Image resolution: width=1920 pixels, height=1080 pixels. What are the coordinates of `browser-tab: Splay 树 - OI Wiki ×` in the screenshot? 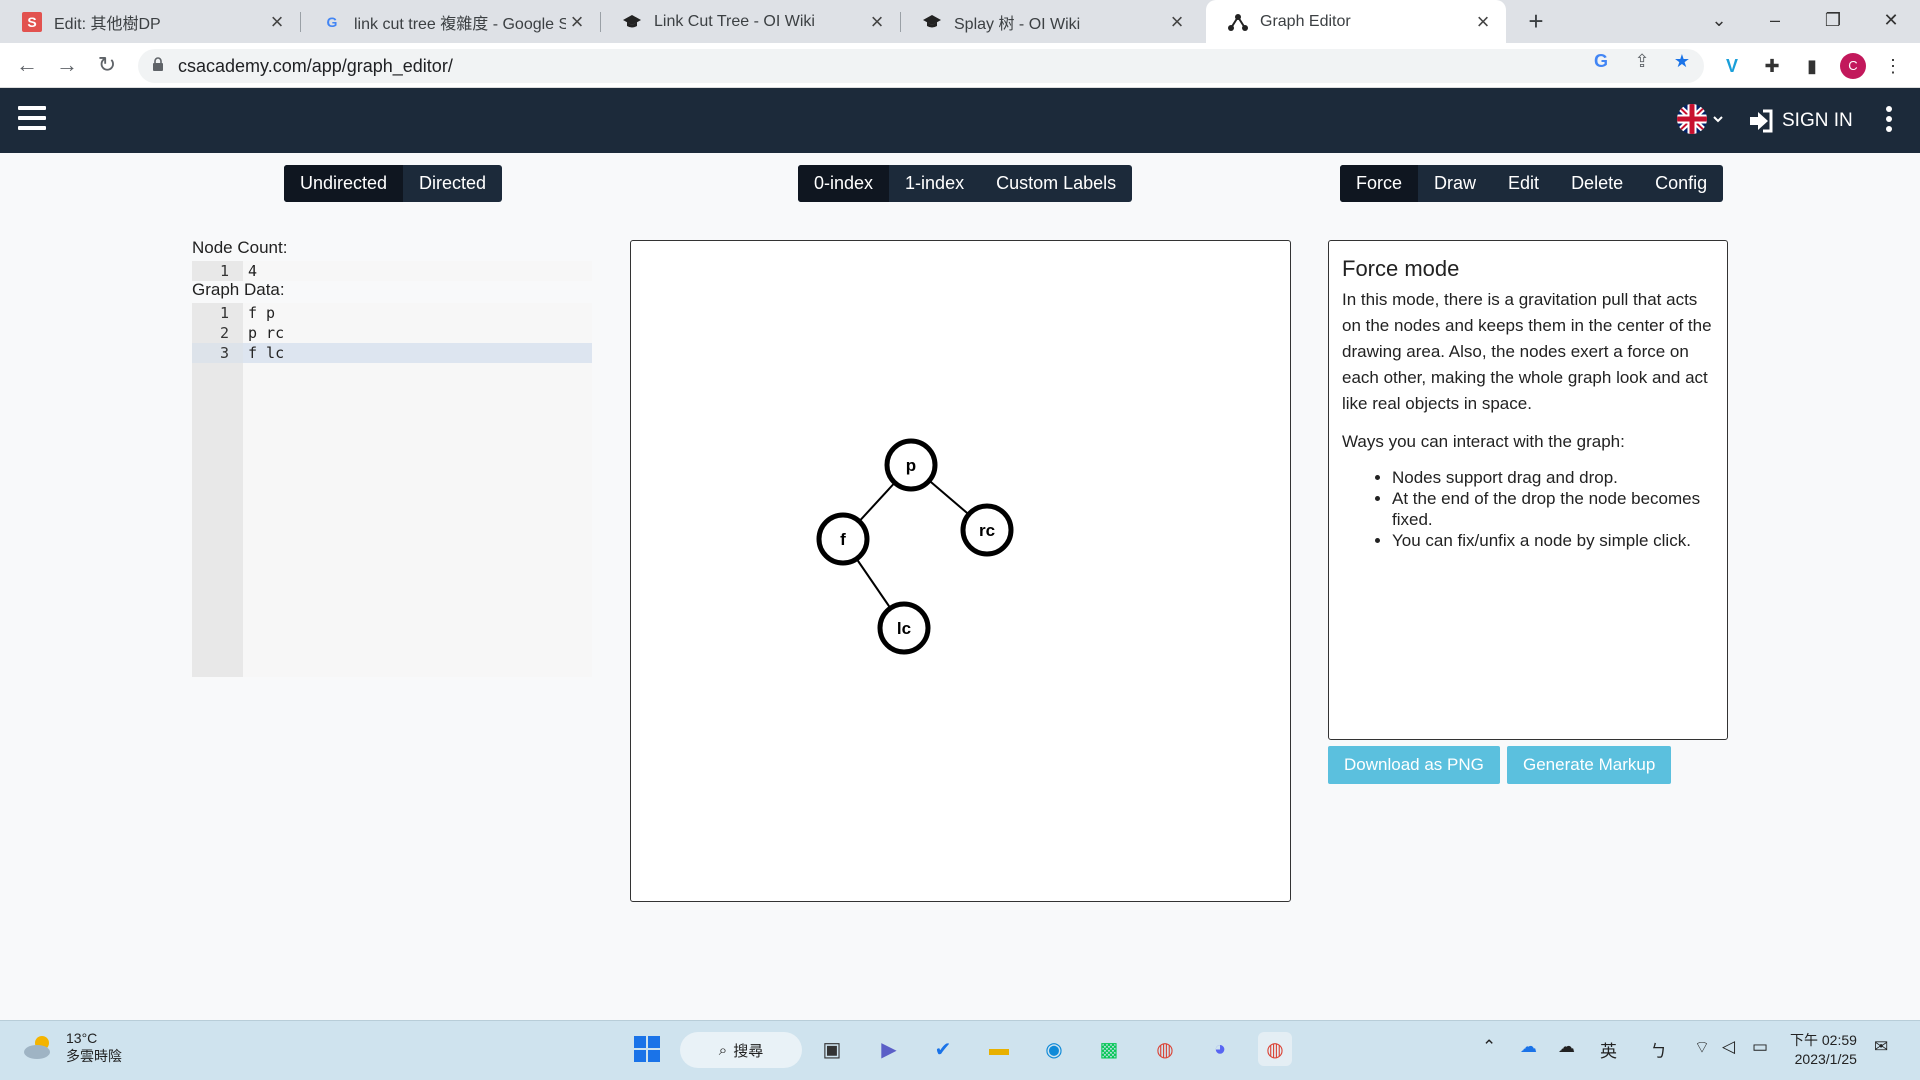 It's located at (1050, 21).